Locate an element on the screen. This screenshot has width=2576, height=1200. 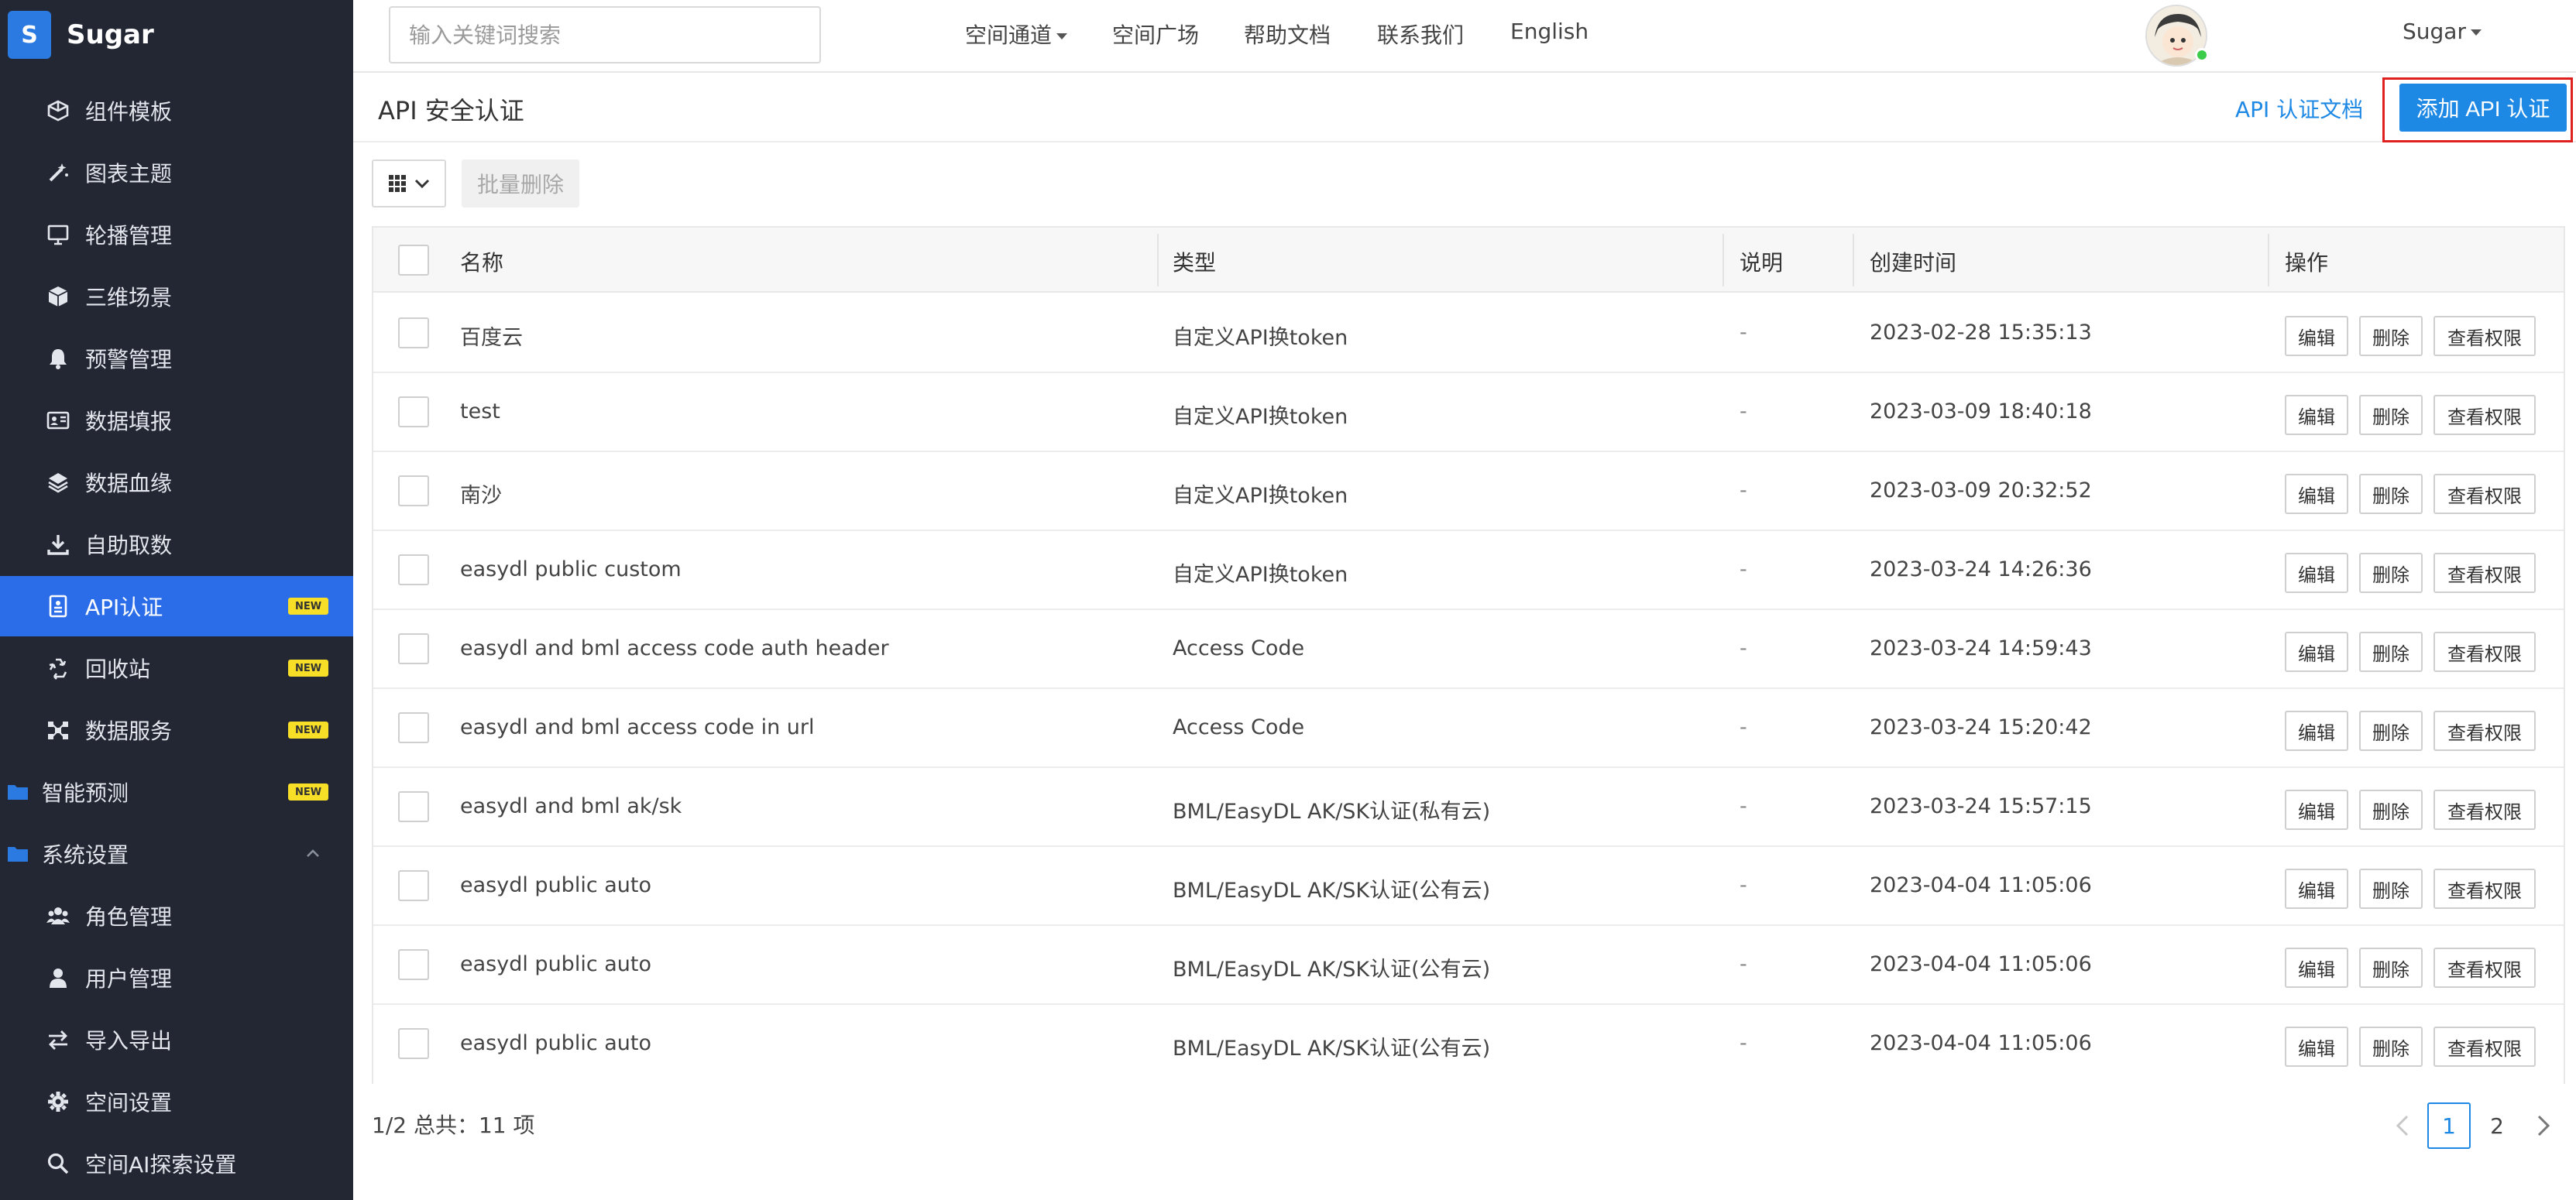
cell-type: BML/EasyDL AK/SK认证(公有云) is located at coordinates (1332, 1049).